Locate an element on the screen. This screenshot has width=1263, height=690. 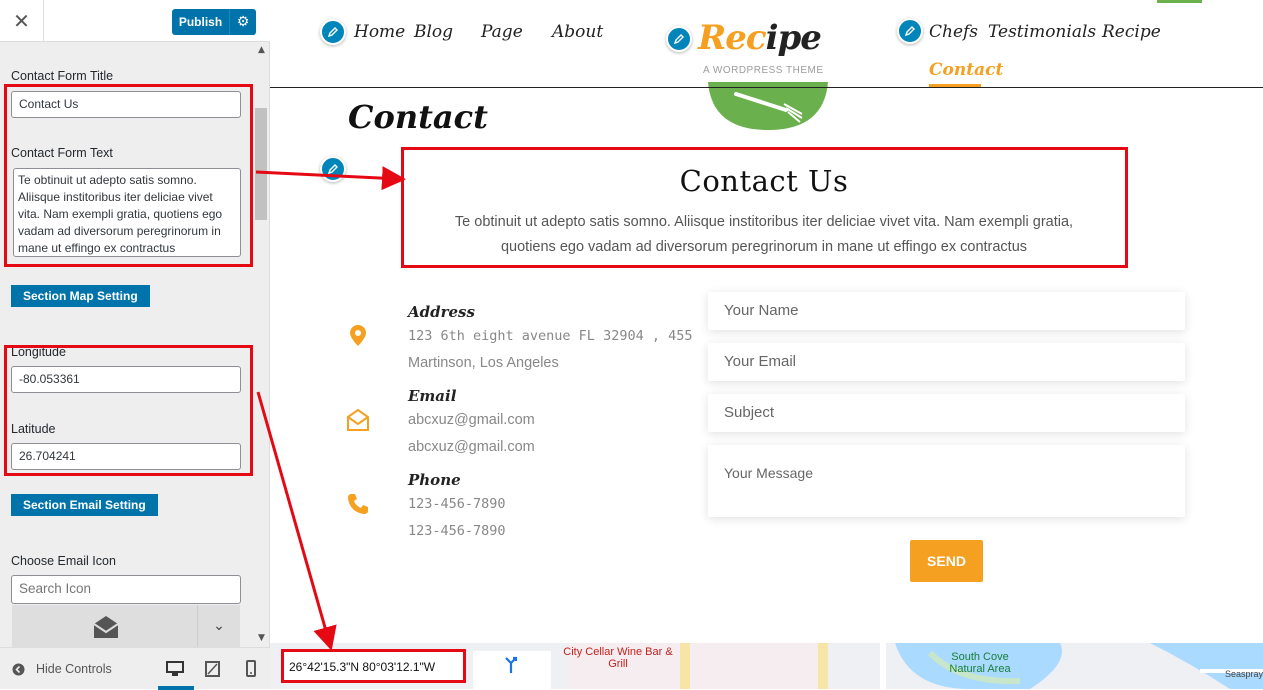
contact-form-title-label: Contact Form Title is located at coordinates (62, 76).